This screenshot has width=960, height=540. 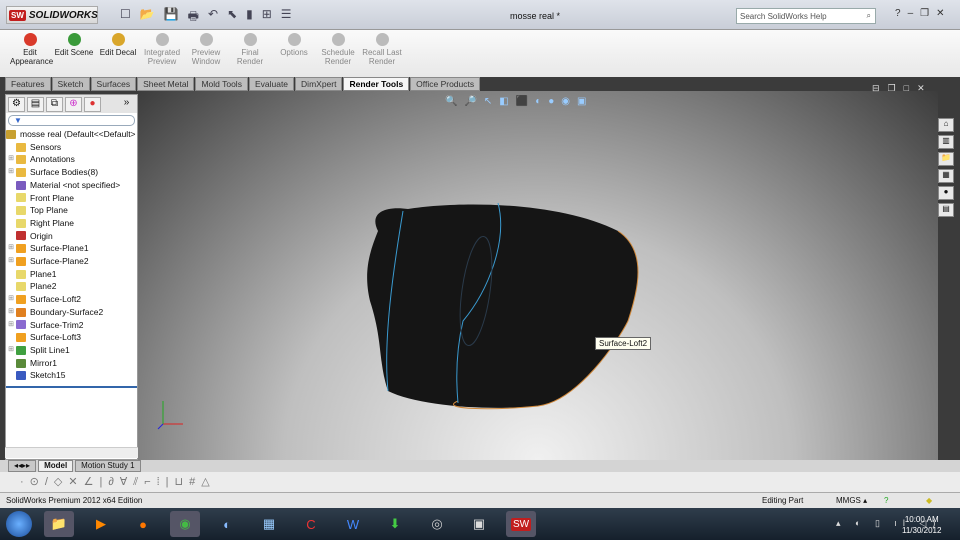 I want to click on ccleaner-icon: C, so click(x=311, y=524).